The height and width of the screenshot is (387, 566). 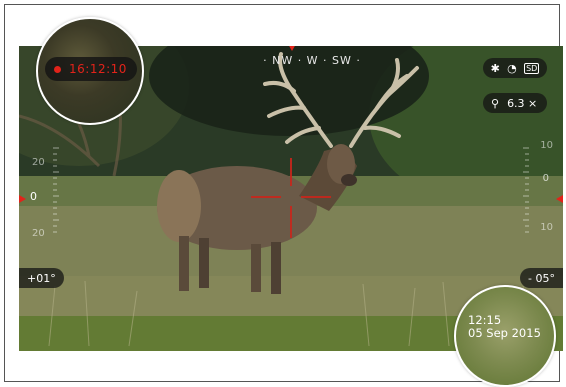 What do you see at coordinates (22, 199) in the screenshot?
I see `left-red-pointer` at bounding box center [22, 199].